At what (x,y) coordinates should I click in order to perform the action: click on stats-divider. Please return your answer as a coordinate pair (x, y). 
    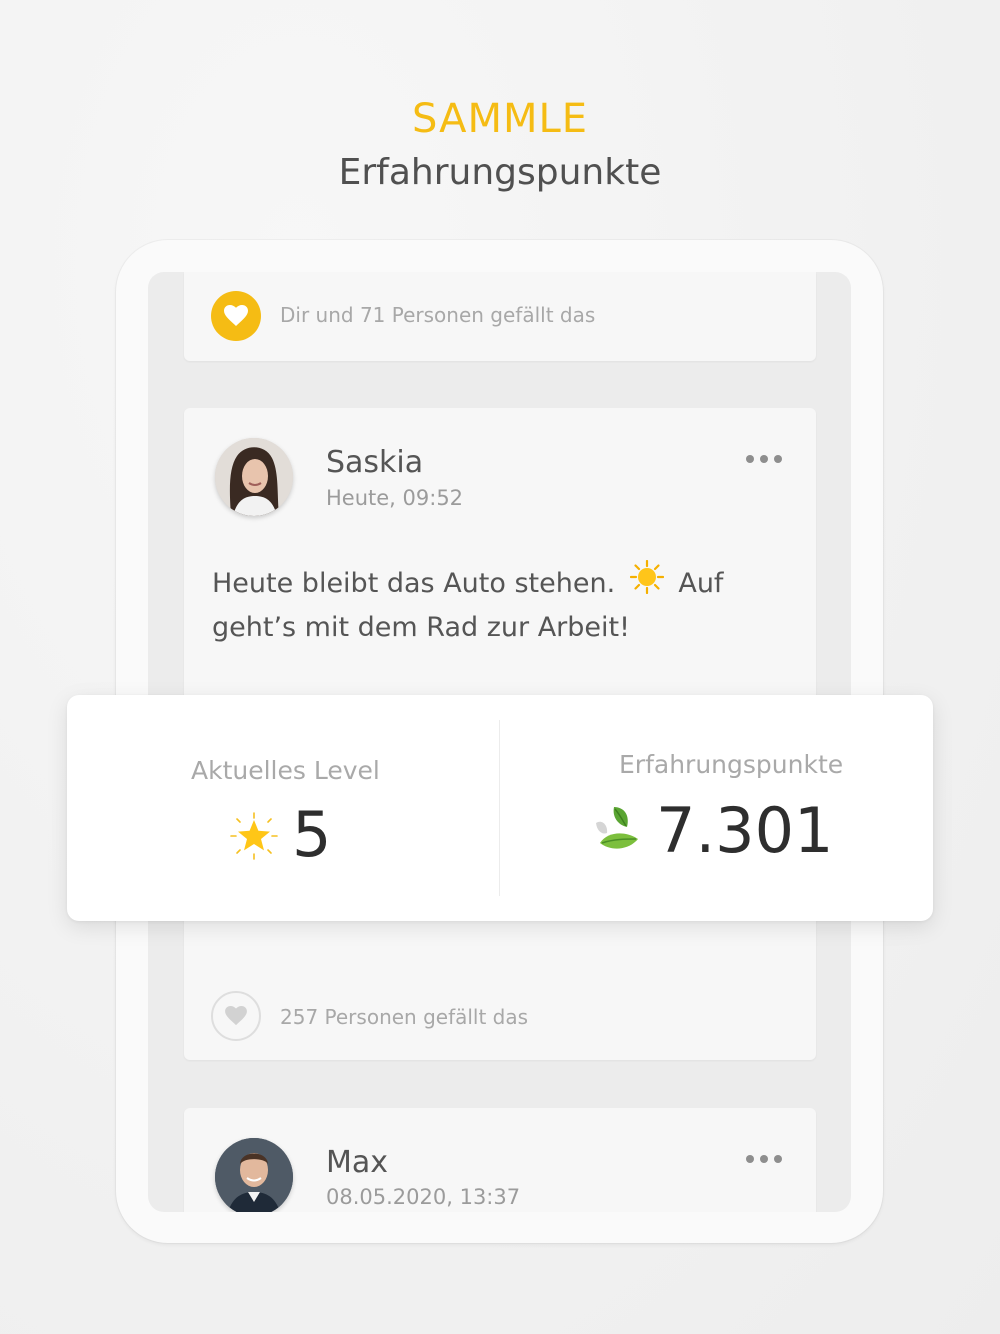
    Looking at the image, I should click on (499, 808).